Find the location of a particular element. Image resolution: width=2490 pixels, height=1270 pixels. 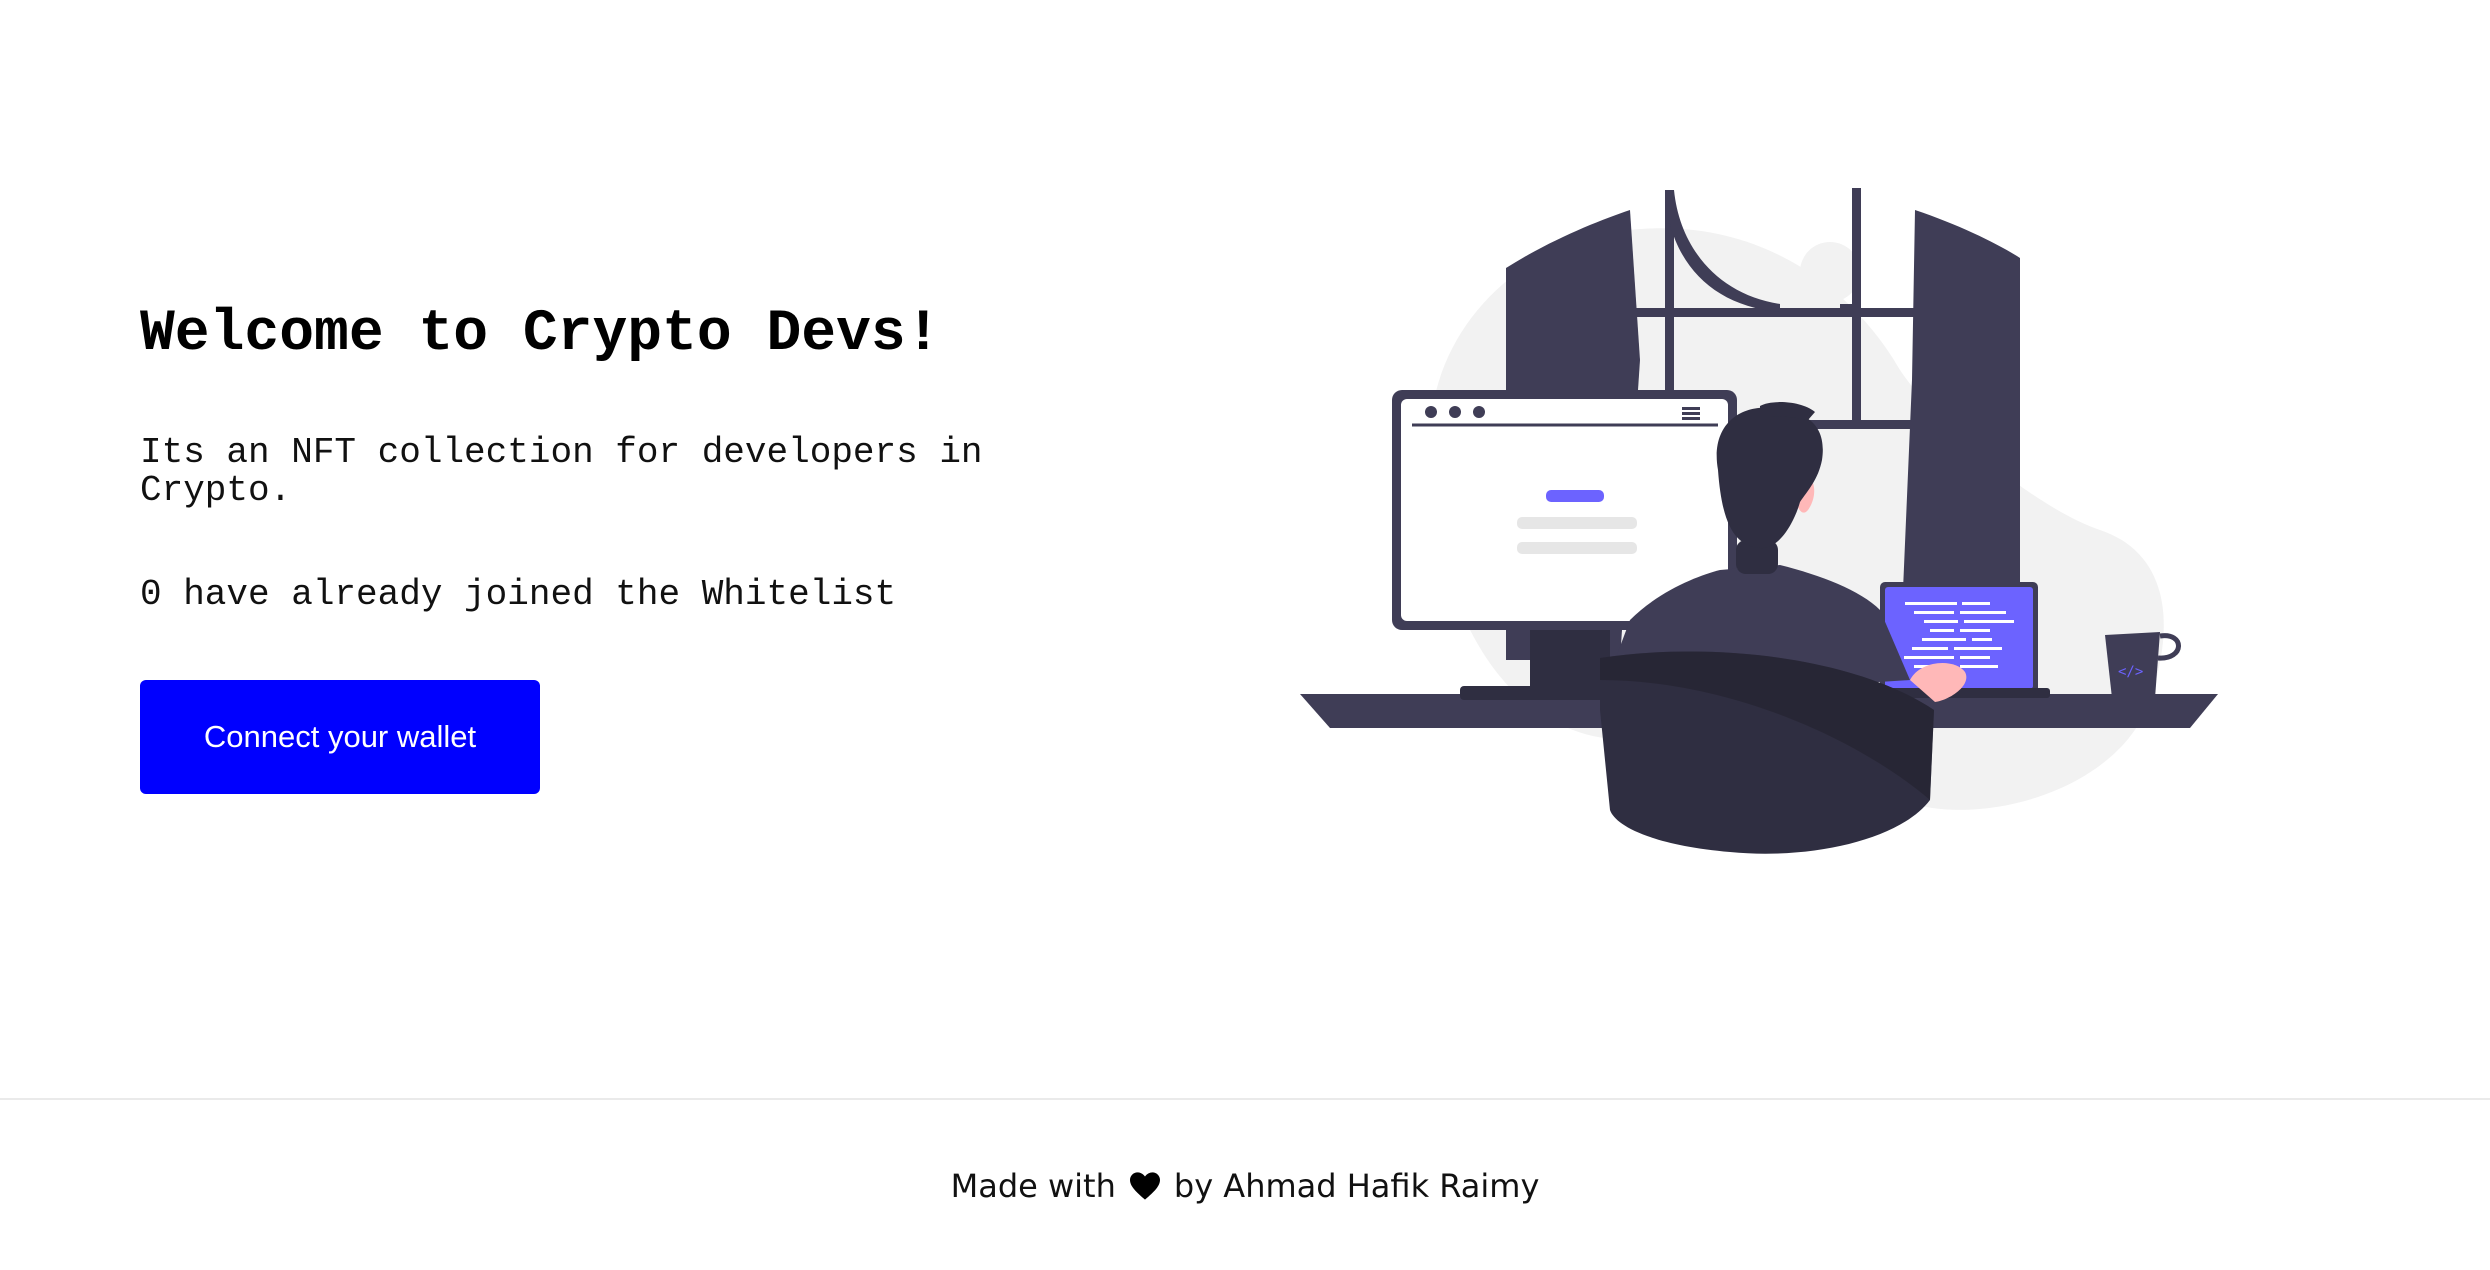

footer-author-text: by Ahmad Hafik Raimy is located at coordinates (1356, 1186).